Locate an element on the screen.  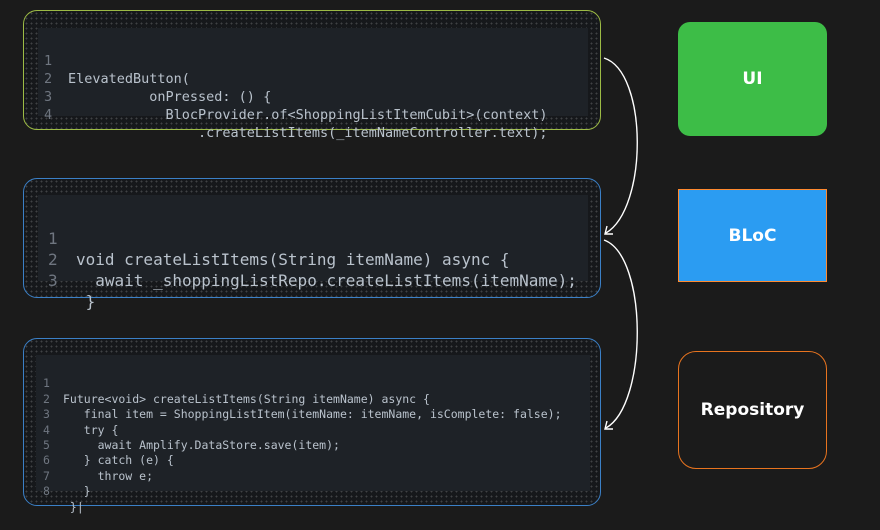
ui-layer-label: UI is located at coordinates (752, 79).